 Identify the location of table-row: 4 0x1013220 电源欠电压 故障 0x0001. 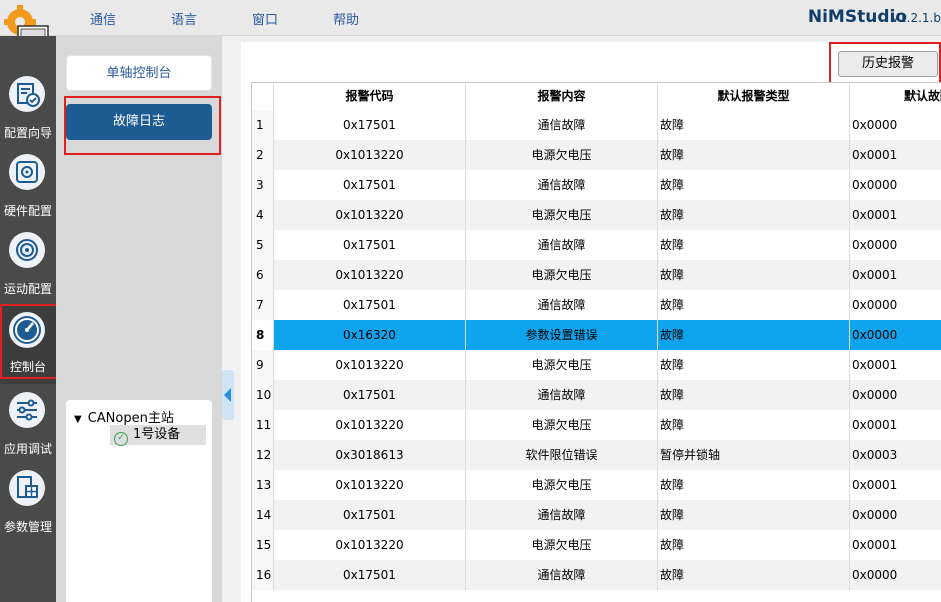
(596, 215).